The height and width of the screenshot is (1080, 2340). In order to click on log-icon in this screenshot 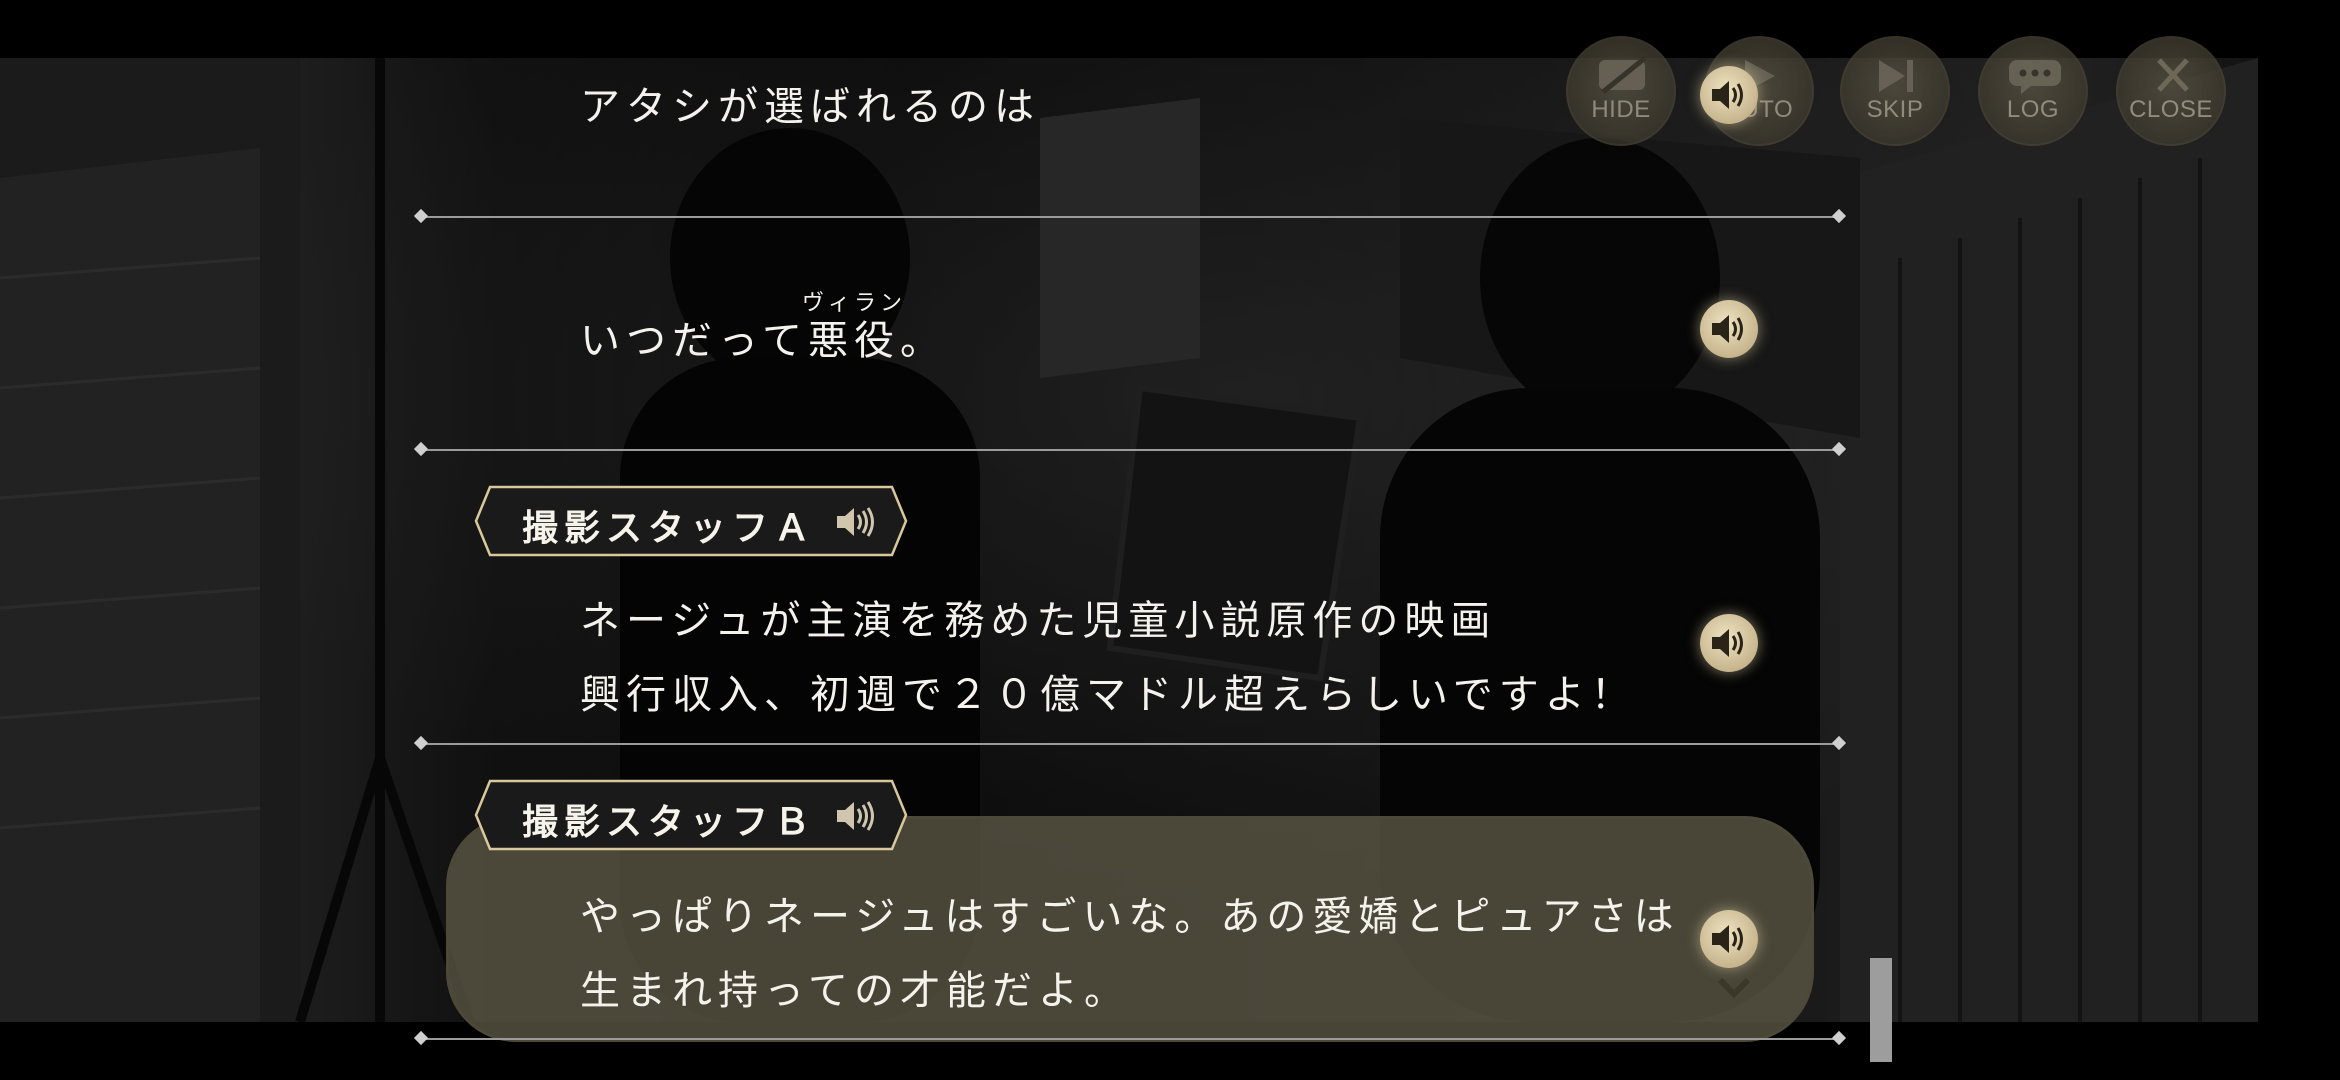, I will do `click(2035, 77)`.